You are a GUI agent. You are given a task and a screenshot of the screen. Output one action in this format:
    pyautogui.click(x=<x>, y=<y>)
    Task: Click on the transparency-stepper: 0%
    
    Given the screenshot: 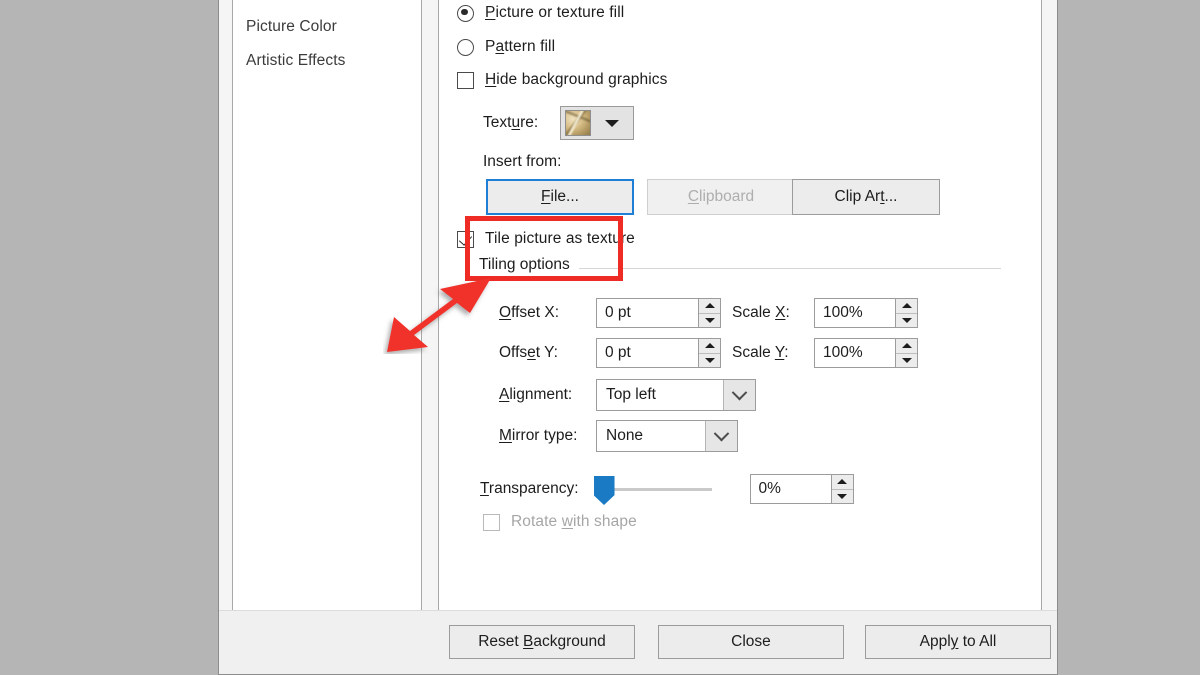 What is the action you would take?
    pyautogui.click(x=801, y=489)
    